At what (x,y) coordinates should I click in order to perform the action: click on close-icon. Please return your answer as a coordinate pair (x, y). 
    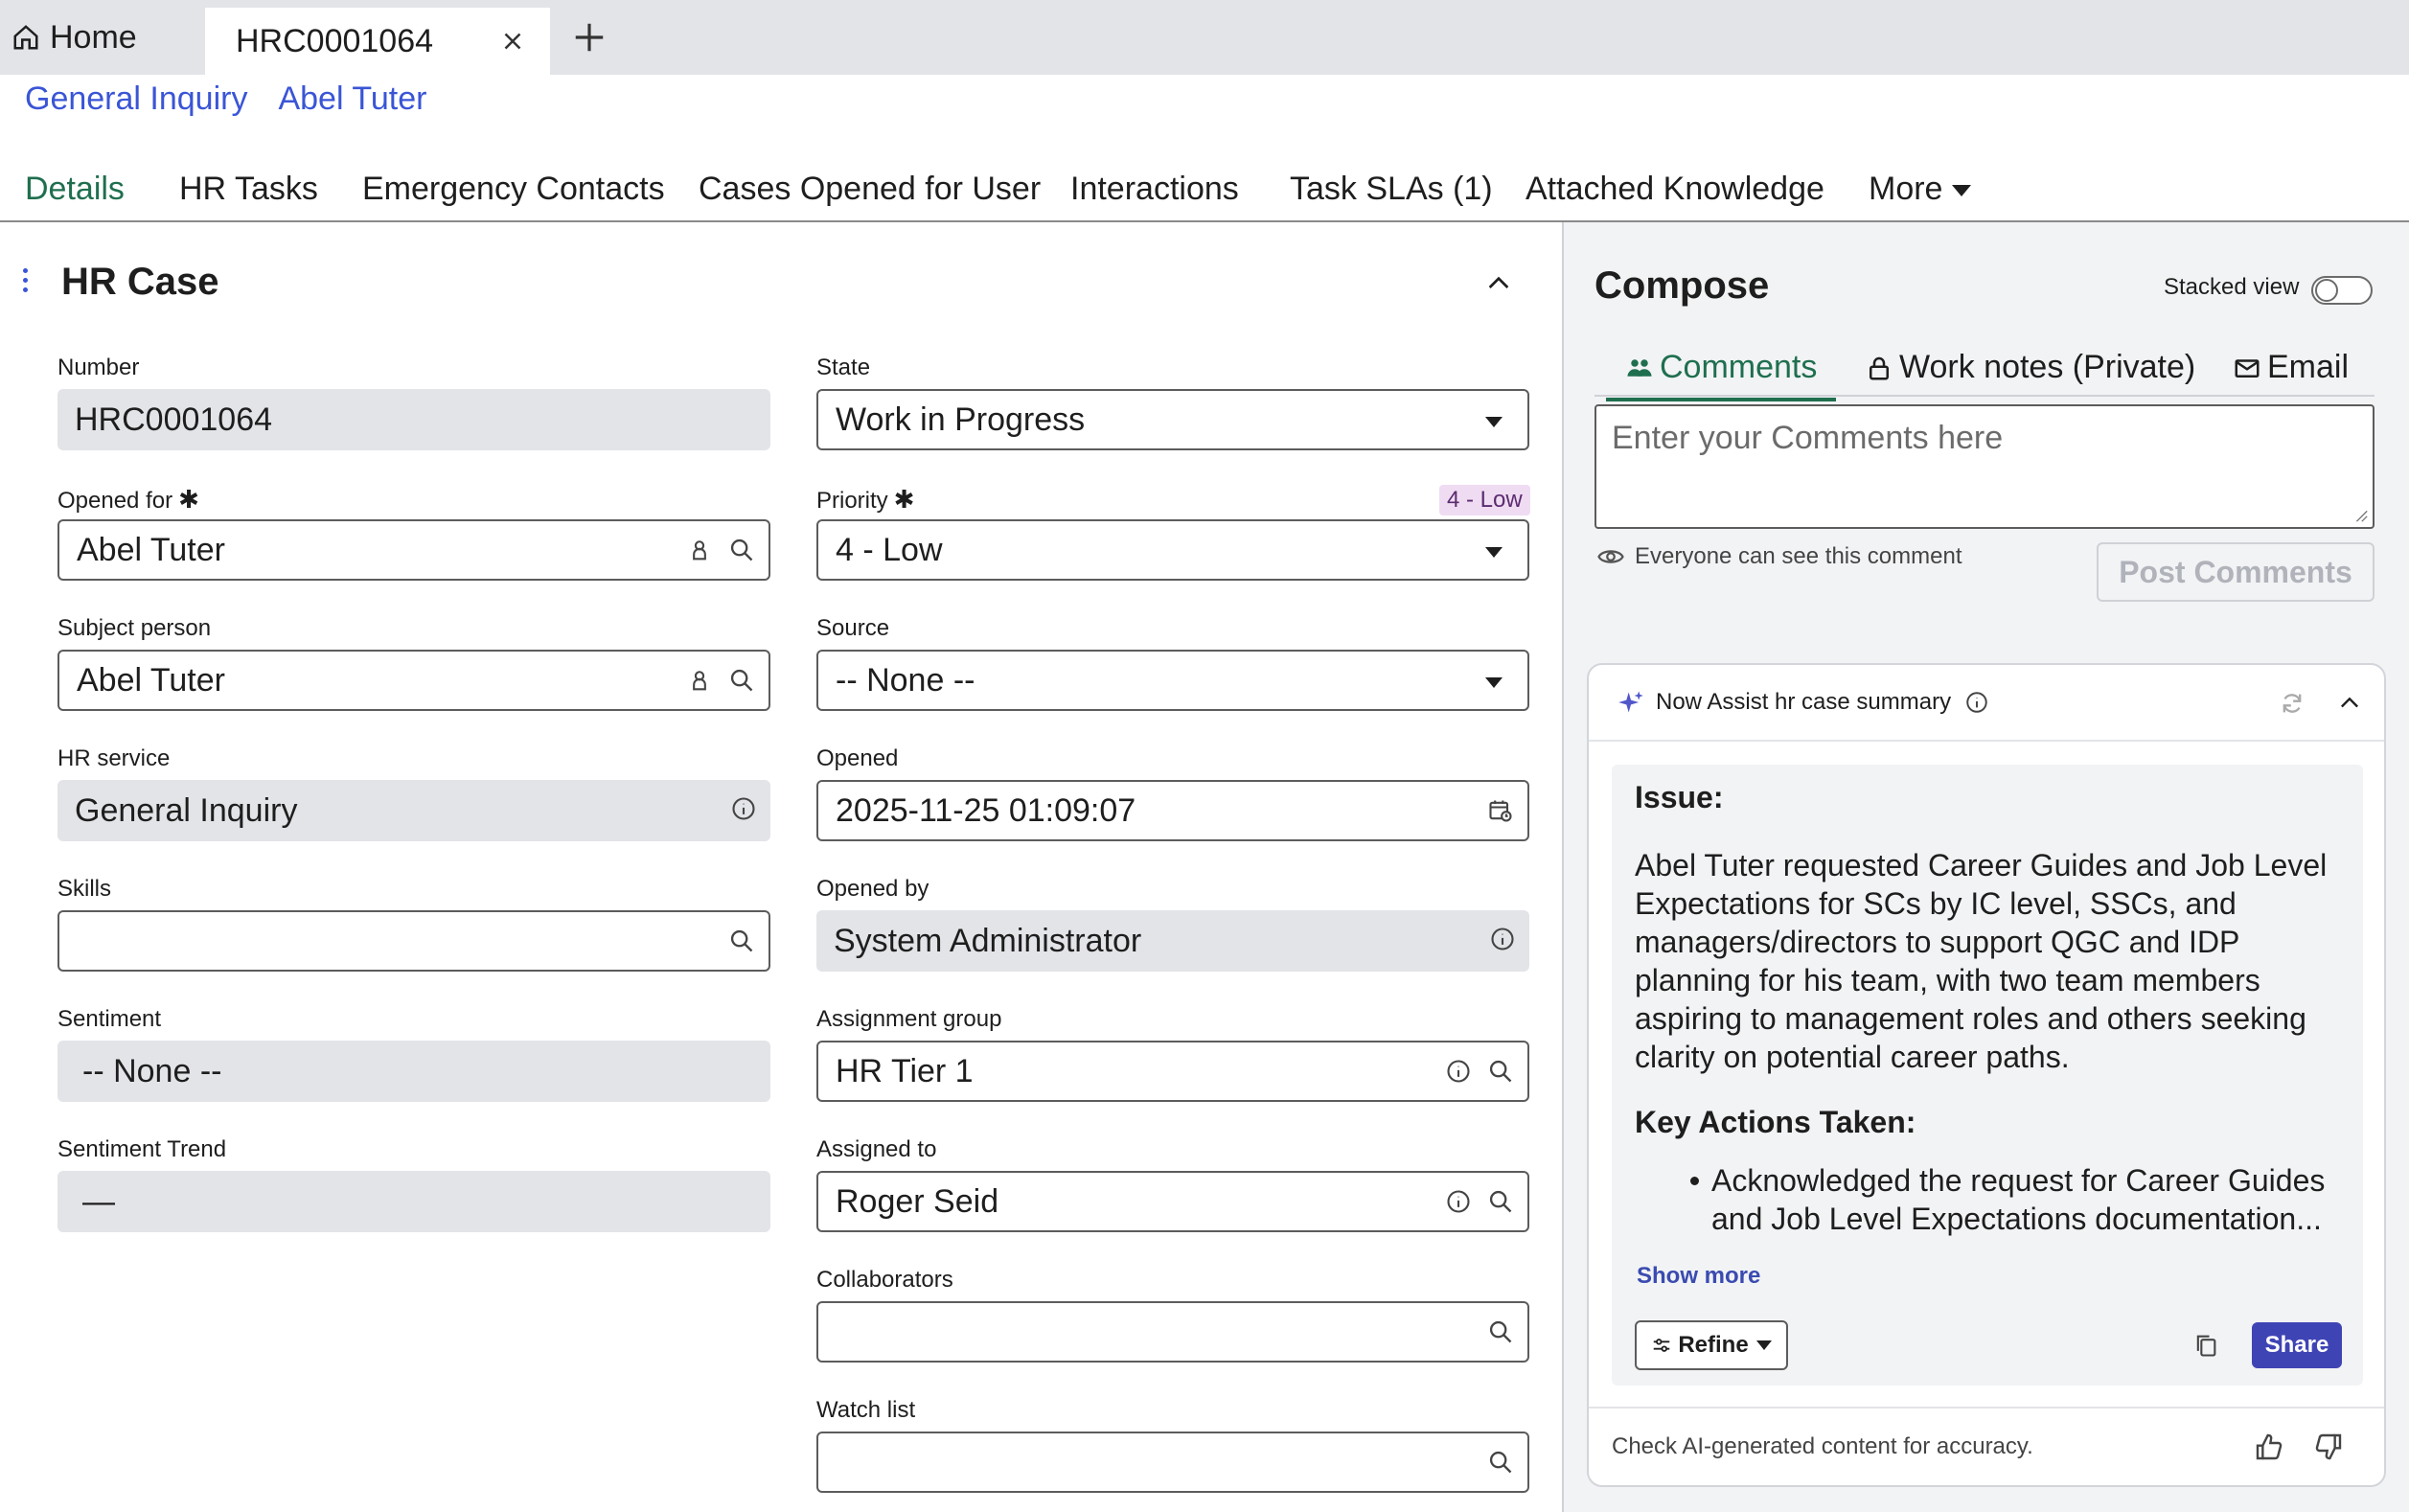
    Looking at the image, I should click on (512, 41).